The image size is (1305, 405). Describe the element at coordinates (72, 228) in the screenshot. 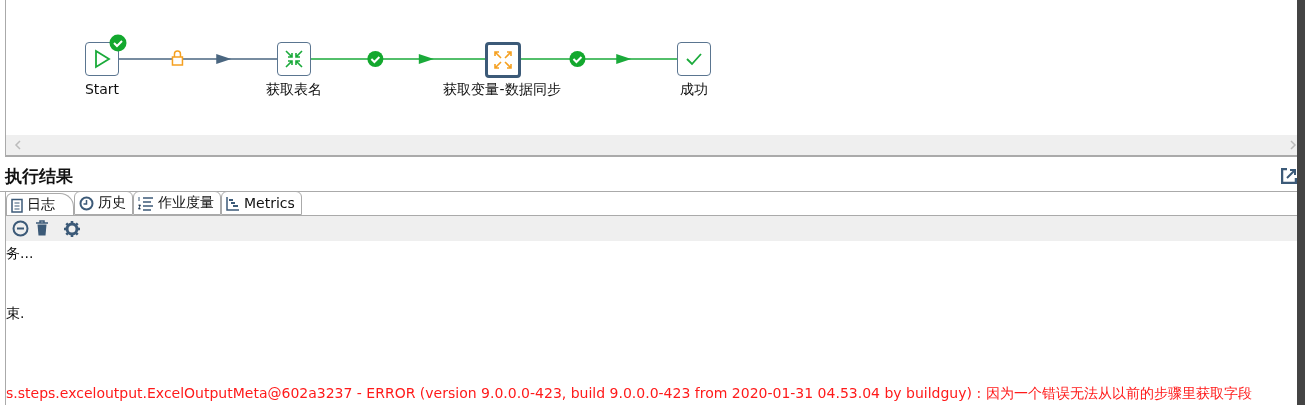

I see `settings-icon` at that location.